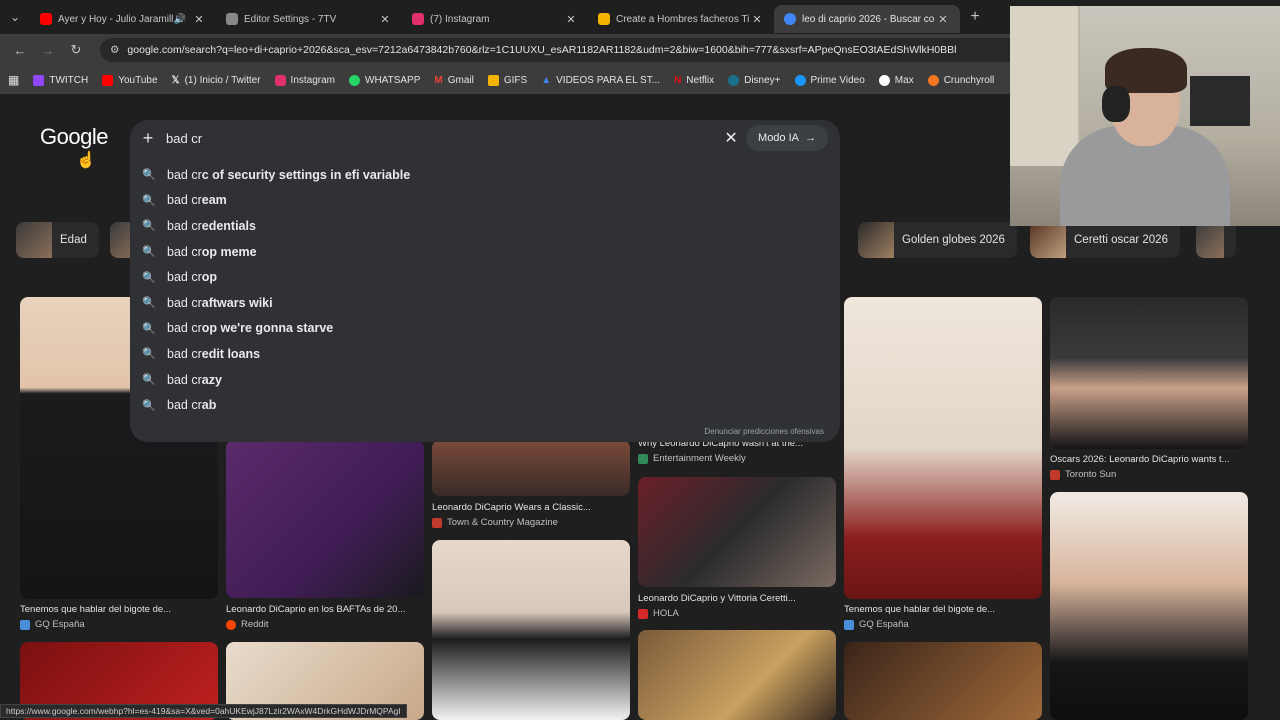 Image resolution: width=1280 pixels, height=720 pixels. Describe the element at coordinates (216, 80) in the screenshot. I see `bookmark-twitter: 𝕏 (1) Inicio / Twitter` at that location.